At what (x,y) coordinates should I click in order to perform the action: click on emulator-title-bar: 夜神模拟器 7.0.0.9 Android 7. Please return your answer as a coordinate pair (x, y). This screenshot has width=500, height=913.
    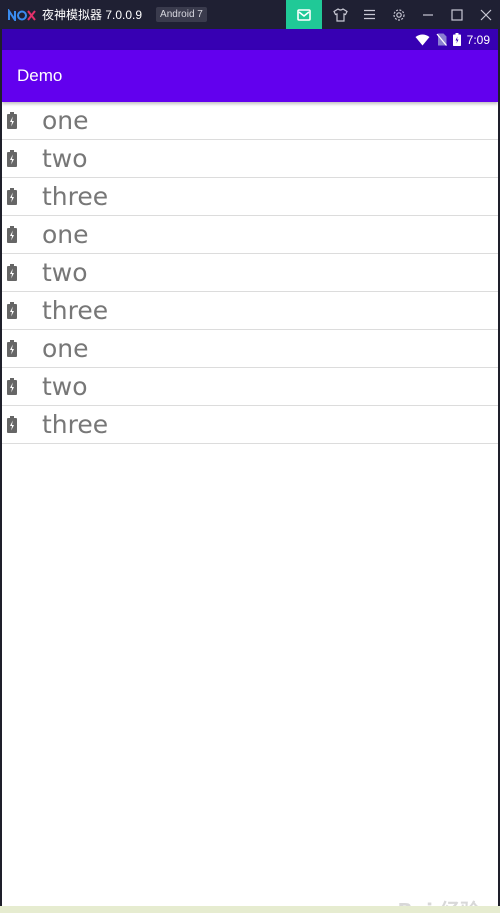
    Looking at the image, I should click on (250, 14).